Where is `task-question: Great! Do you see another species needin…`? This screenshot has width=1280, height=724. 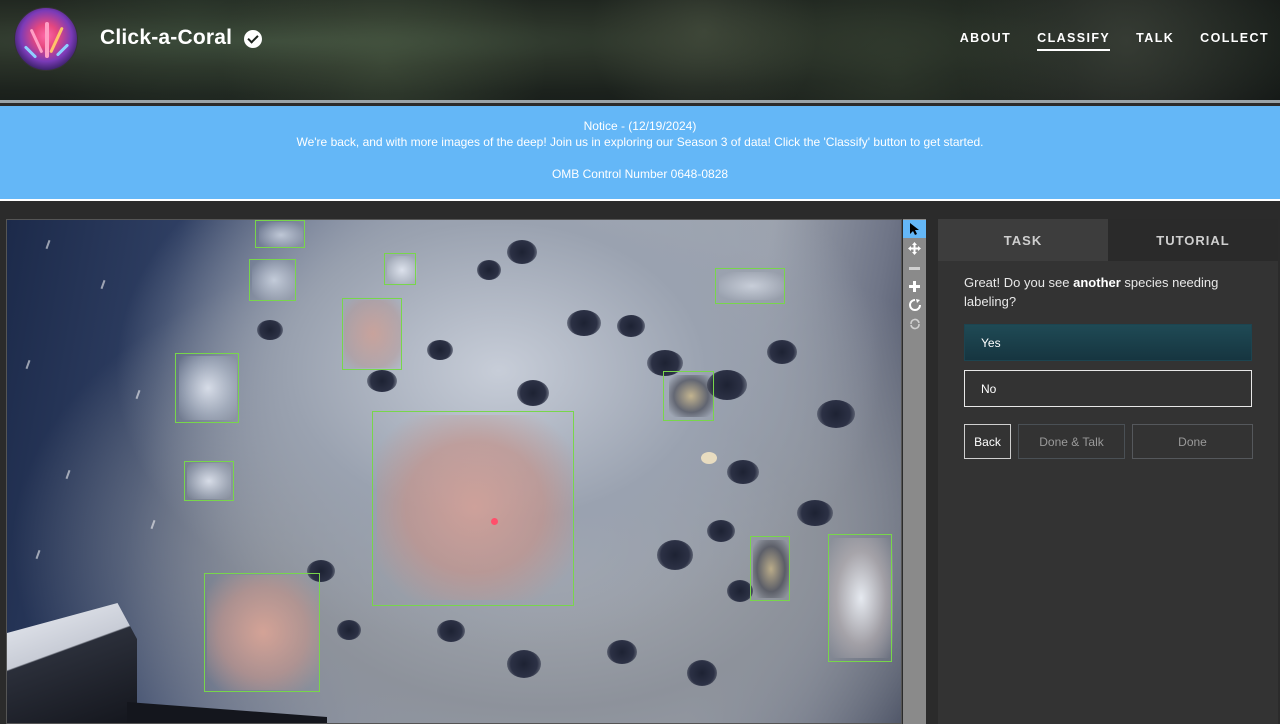
task-question: Great! Do you see another species needin… is located at coordinates (1109, 292).